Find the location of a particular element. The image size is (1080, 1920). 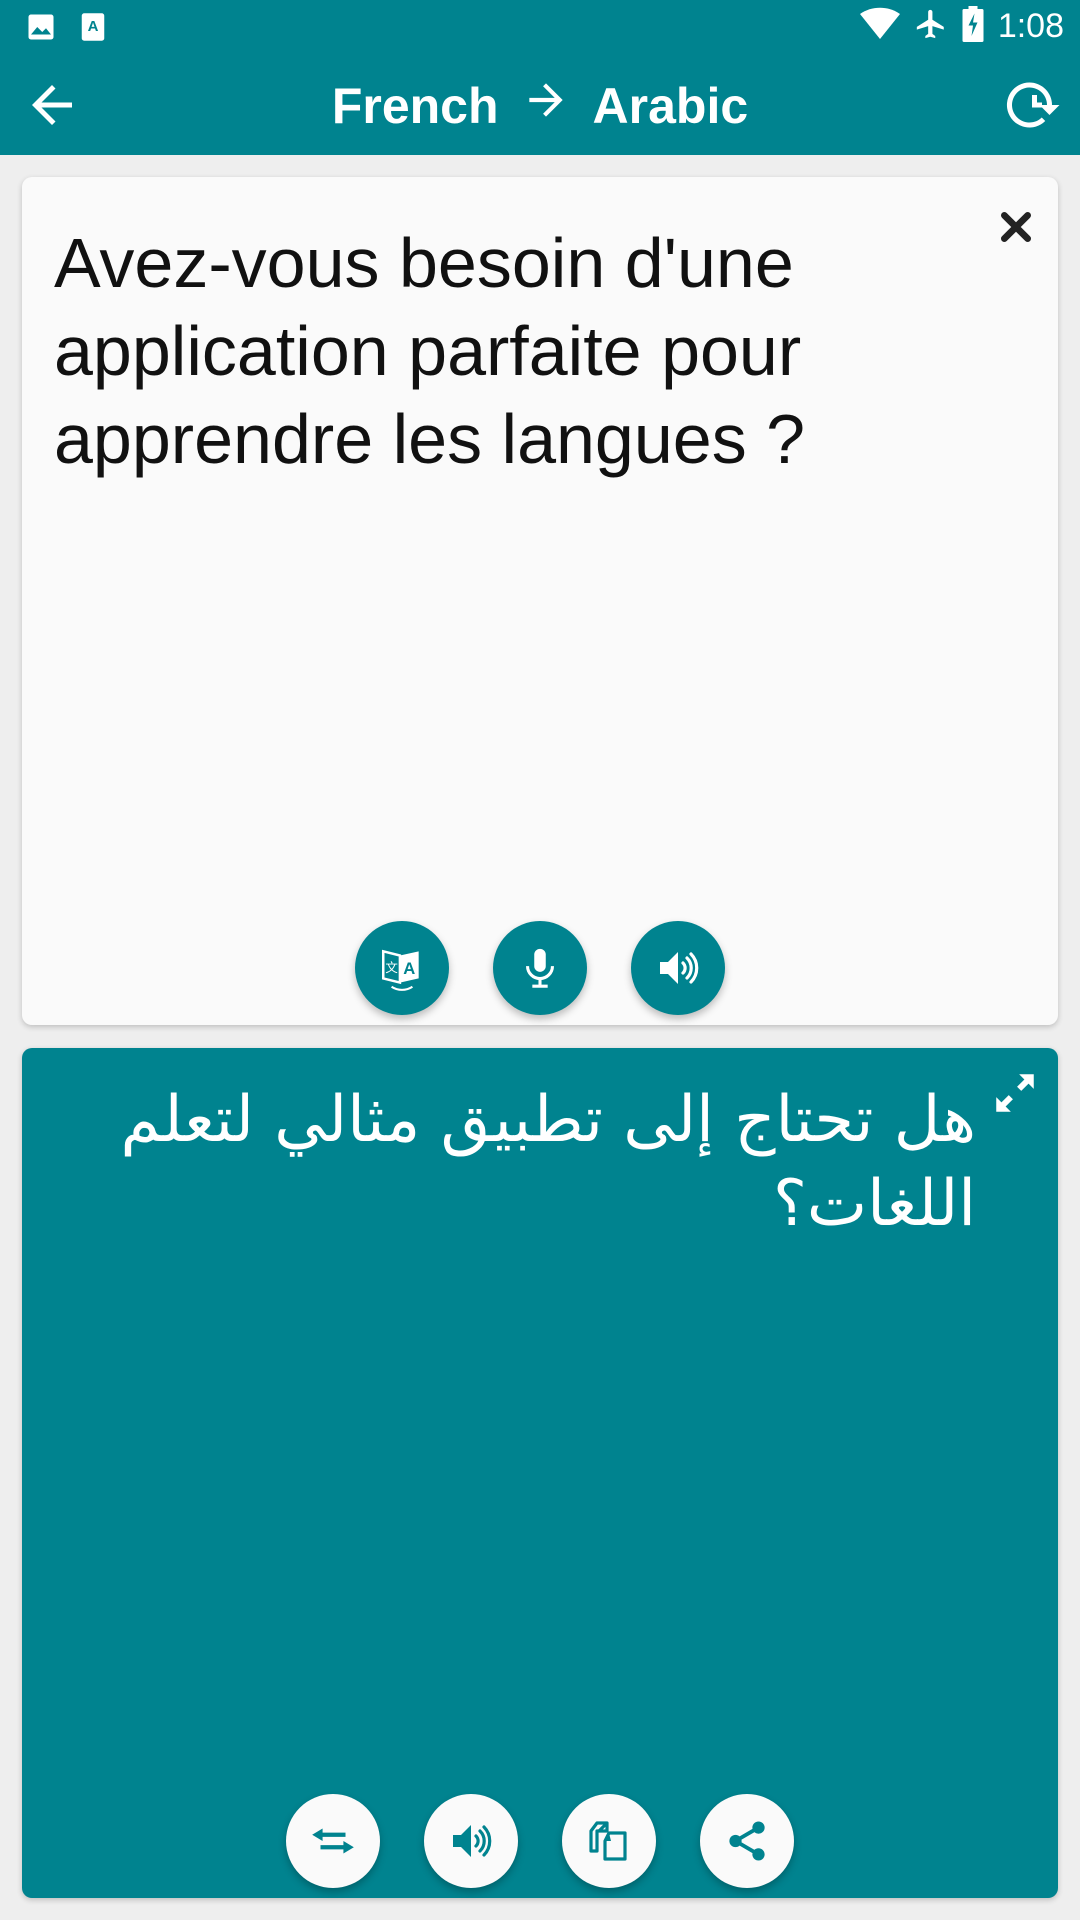

translate-icon: A 文 is located at coordinates (400, 970).